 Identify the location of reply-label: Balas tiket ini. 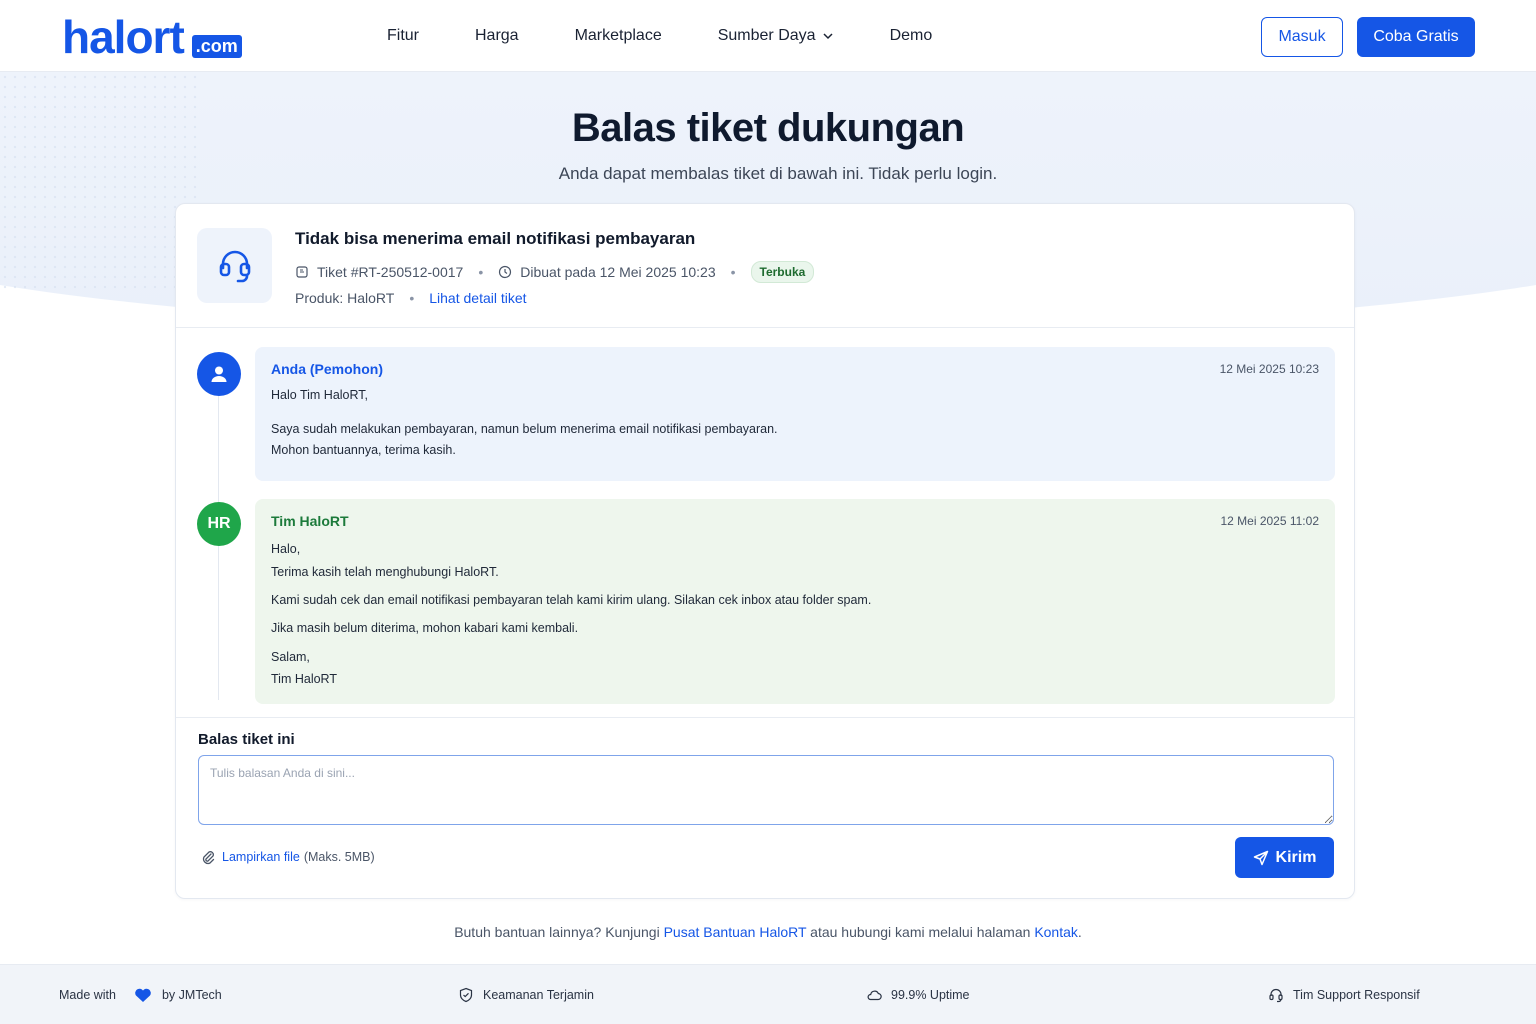
(246, 739).